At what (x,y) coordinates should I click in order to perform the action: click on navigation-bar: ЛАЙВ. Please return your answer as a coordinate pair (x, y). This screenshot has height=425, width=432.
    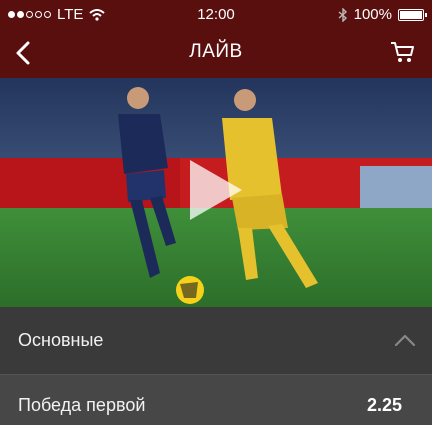
    Looking at the image, I should click on (216, 54).